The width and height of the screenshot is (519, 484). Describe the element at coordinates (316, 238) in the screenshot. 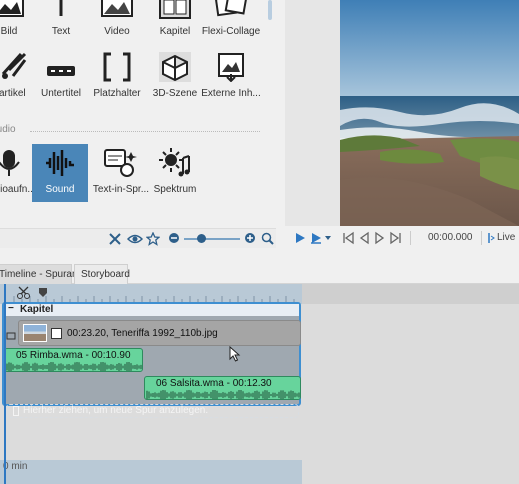

I see `play-from-icon` at that location.